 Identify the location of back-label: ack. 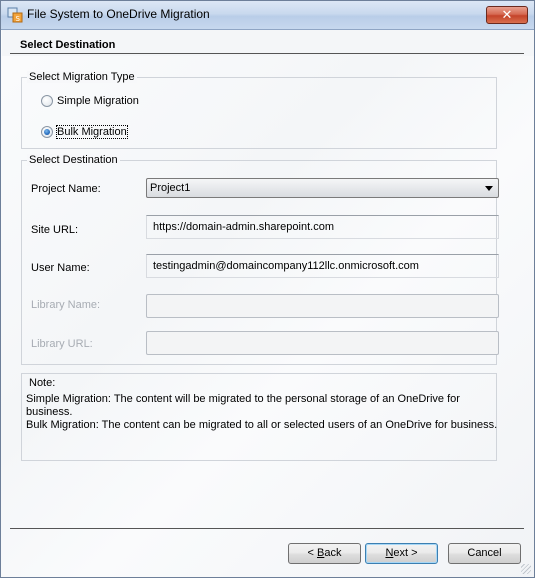
(333, 553).